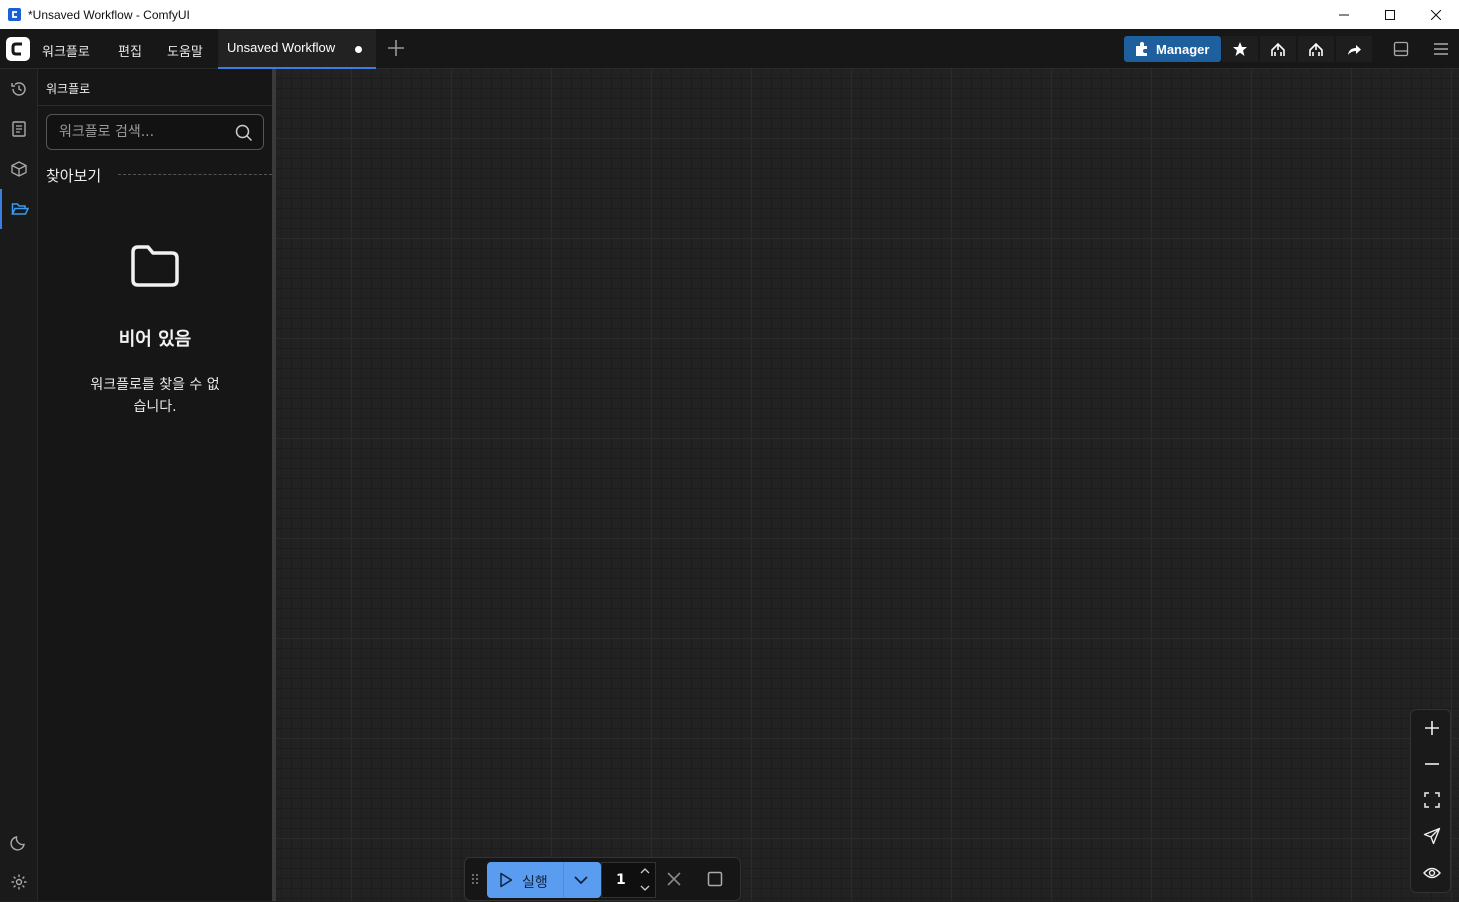  I want to click on locate-button, so click(1431, 836).